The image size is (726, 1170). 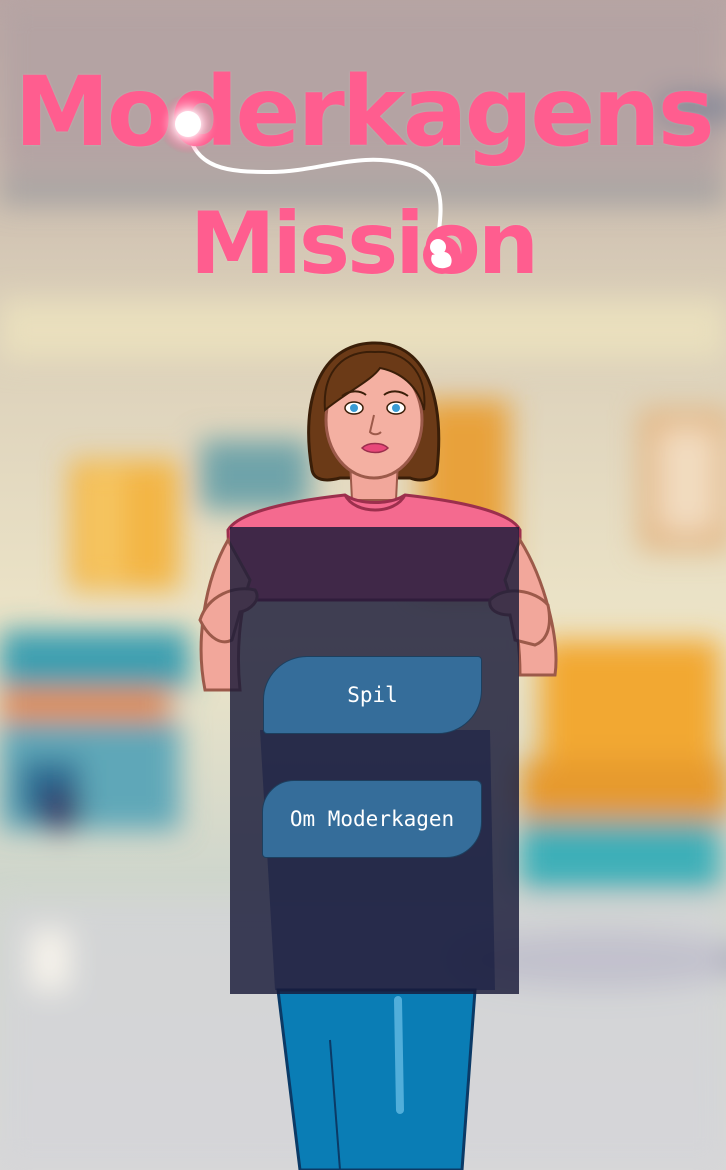 I want to click on about-placenta-button: Om Moderkagen, so click(x=372, y=819).